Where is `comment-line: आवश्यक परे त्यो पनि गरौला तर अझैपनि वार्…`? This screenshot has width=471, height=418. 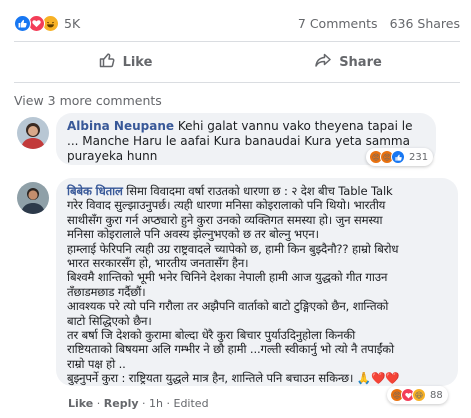
comment-line: आवश्यक परे त्यो पनि गरौला तर अझैपनि वार्… is located at coordinates (228, 306).